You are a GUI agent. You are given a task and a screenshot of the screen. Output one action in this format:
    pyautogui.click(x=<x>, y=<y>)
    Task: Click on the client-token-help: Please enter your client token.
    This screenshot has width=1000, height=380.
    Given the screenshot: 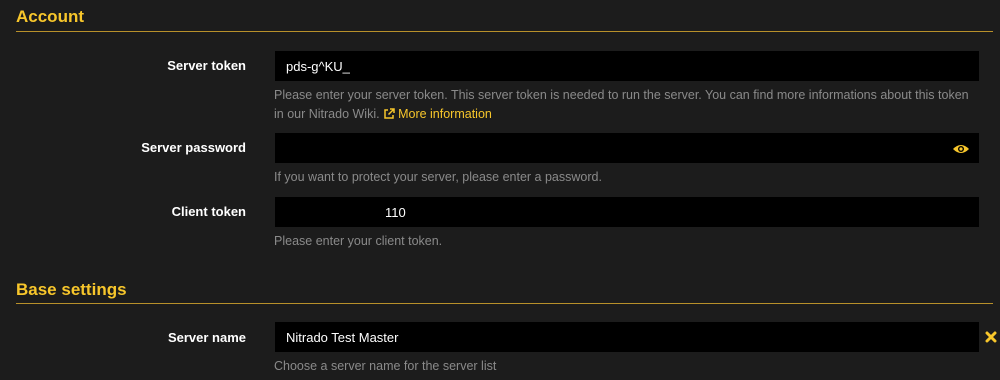 What is the action you would take?
    pyautogui.click(x=358, y=241)
    